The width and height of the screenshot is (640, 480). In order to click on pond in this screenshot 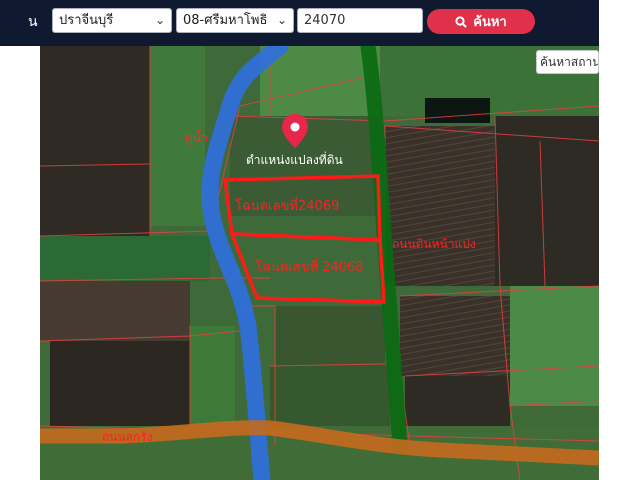, I will do `click(457, 110)`.